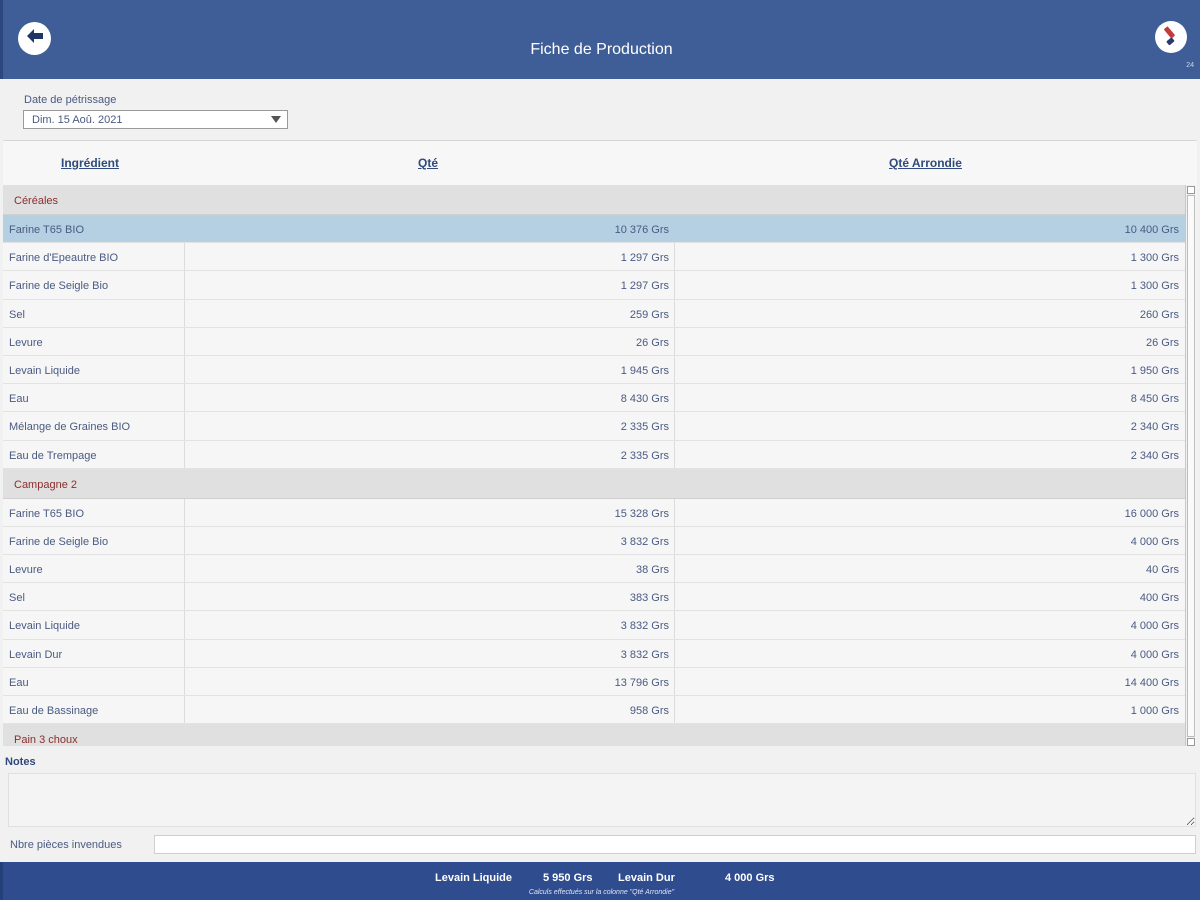 The width and height of the screenshot is (1200, 900). What do you see at coordinates (594, 569) in the screenshot?
I see `table-row: Levure 38 Grs 40 Grs` at bounding box center [594, 569].